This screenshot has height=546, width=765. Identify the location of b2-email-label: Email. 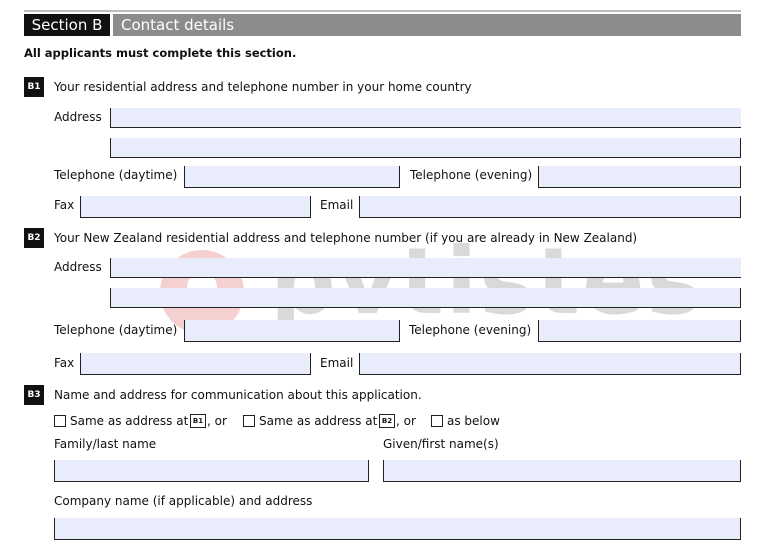
(337, 363).